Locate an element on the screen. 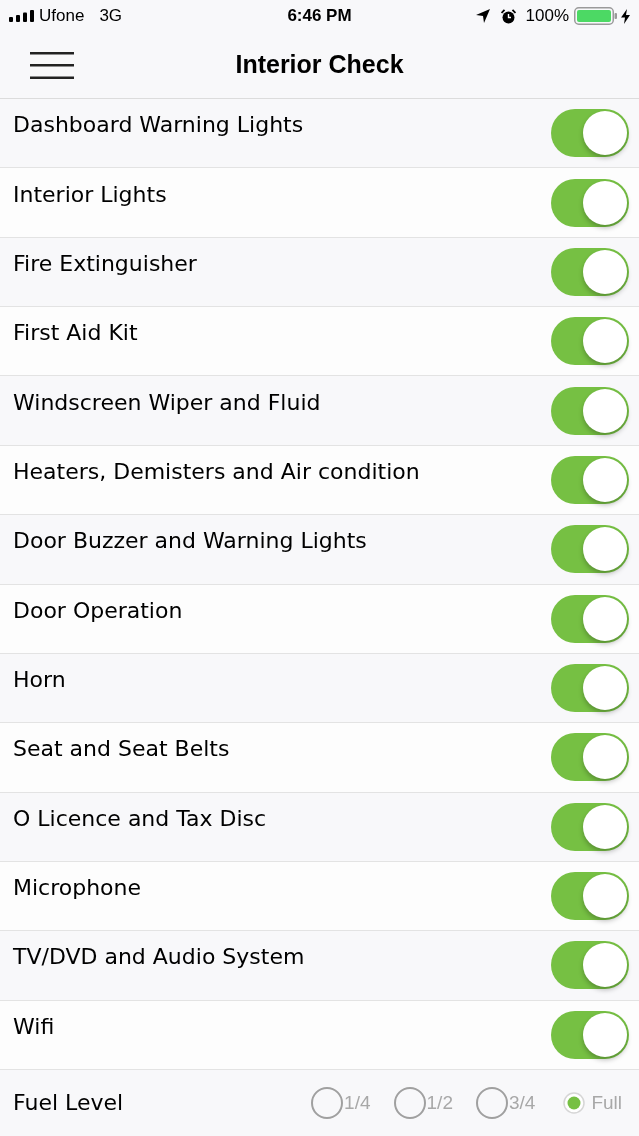  checklist-label: Windscreen Wiper and Fluid is located at coordinates (167, 402).